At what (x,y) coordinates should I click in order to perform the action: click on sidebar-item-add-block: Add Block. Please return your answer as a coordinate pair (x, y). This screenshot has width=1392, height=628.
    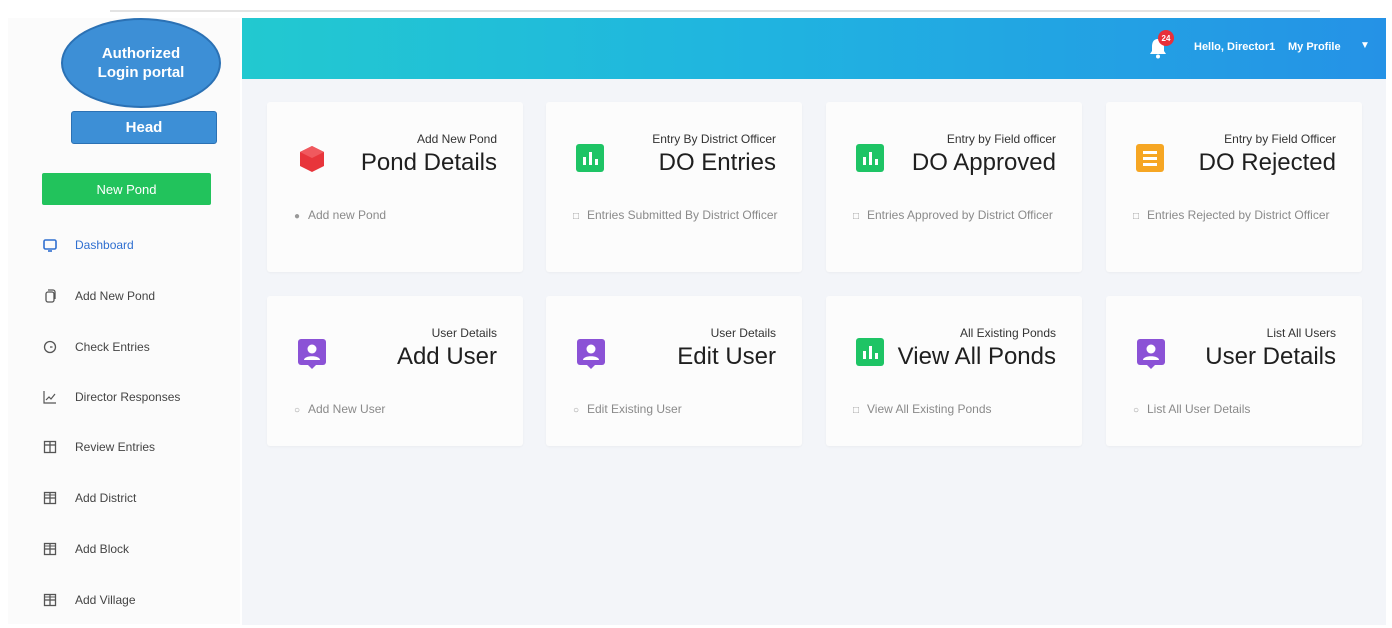
    Looking at the image, I should click on (124, 549).